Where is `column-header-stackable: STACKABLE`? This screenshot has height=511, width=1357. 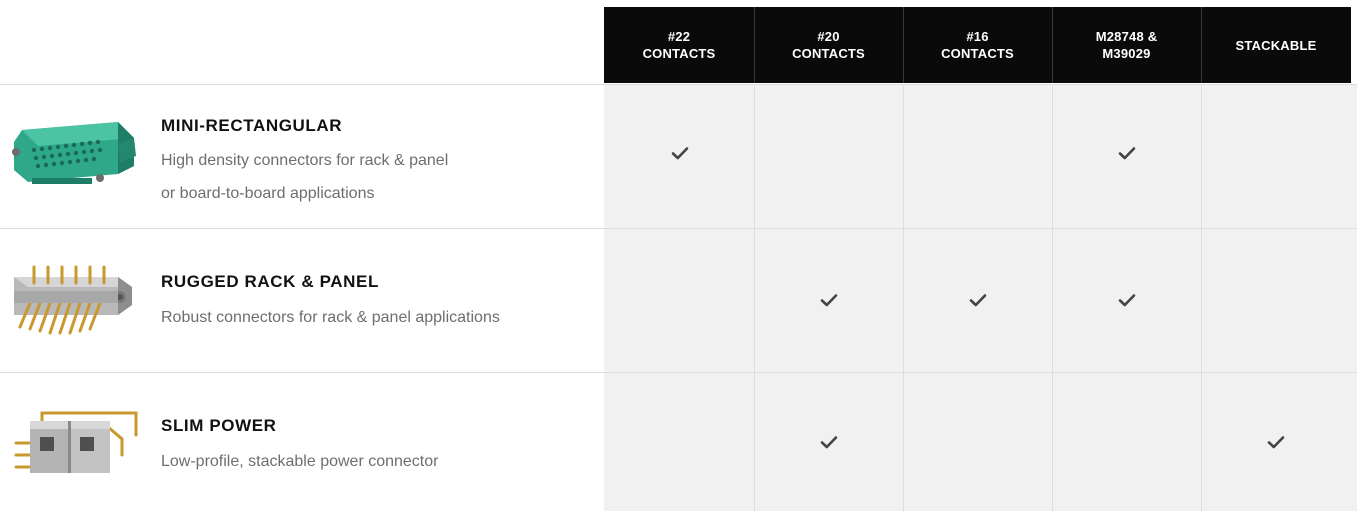 column-header-stackable: STACKABLE is located at coordinates (1276, 45).